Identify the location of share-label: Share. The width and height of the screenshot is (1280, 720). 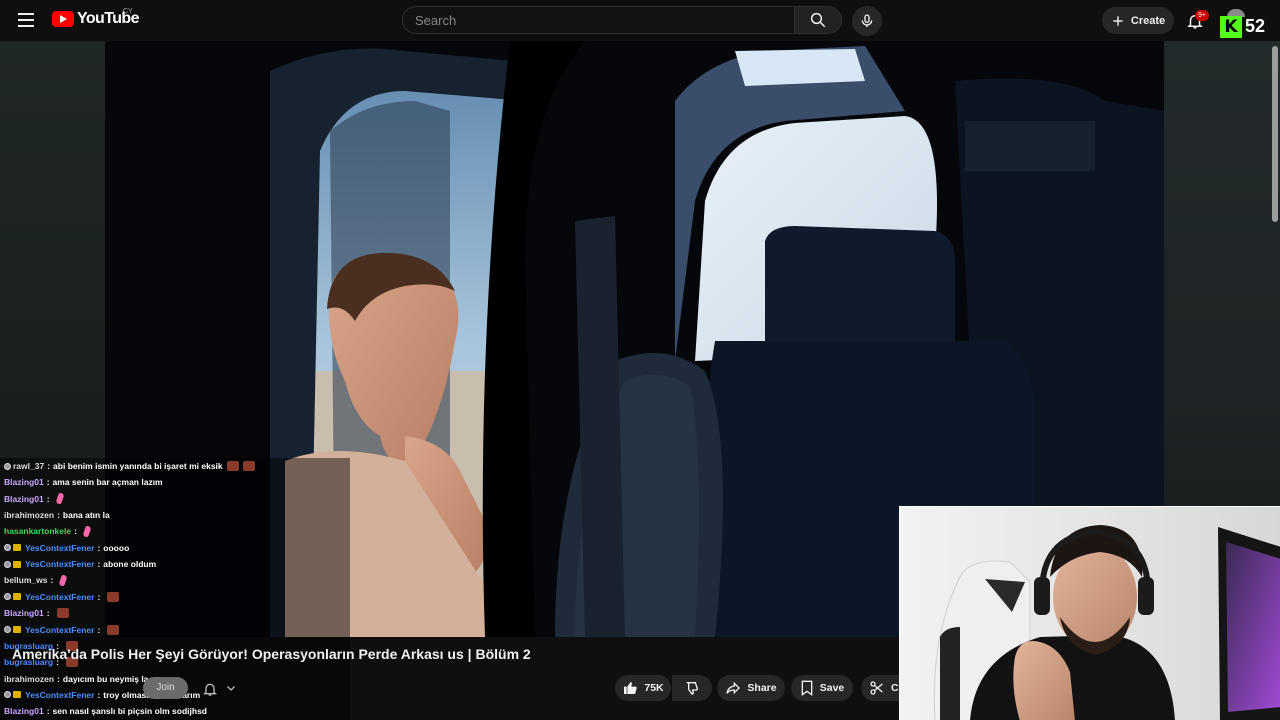
(762, 688).